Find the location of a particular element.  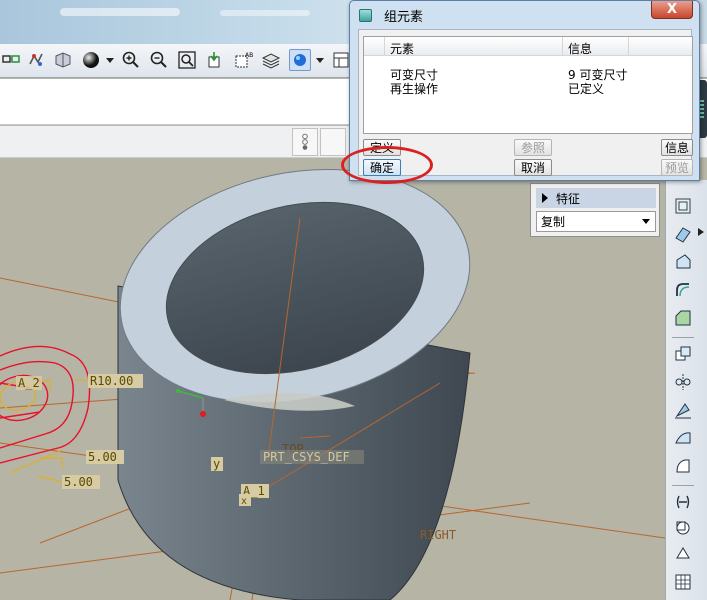

toolbar-separator is located at coordinates (683, 337).